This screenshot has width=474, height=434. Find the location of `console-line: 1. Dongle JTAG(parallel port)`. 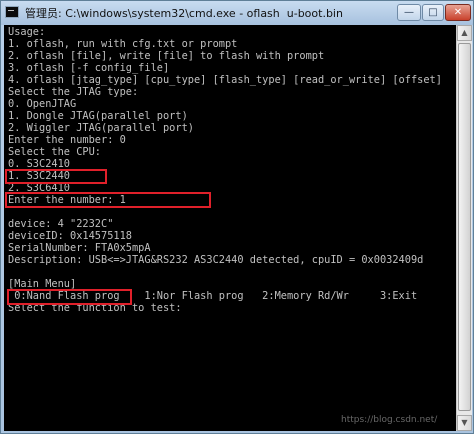

console-line: 1. Dongle JTAG(parallel port) is located at coordinates (98, 116).